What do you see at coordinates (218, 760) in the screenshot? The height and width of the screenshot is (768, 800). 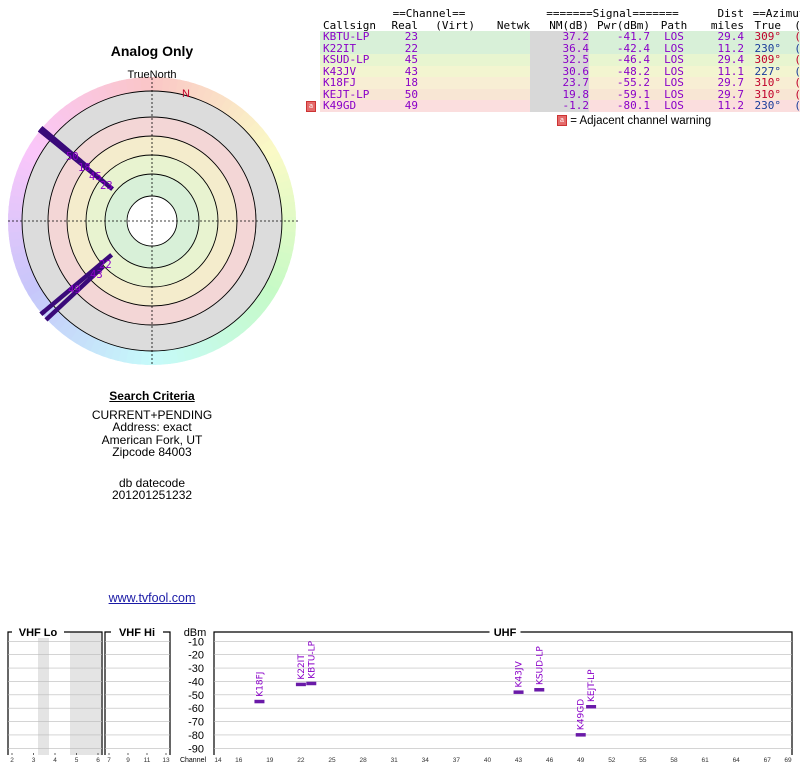 I see `channel-tick: 14` at bounding box center [218, 760].